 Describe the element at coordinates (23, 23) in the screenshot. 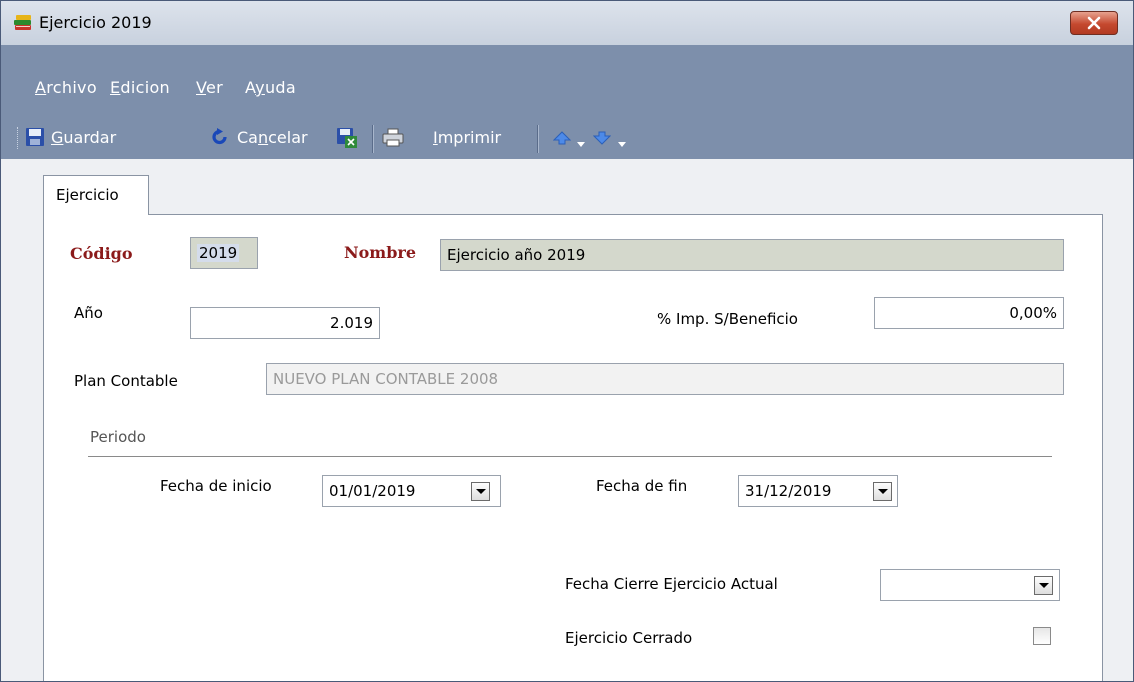

I see `books-icon` at that location.